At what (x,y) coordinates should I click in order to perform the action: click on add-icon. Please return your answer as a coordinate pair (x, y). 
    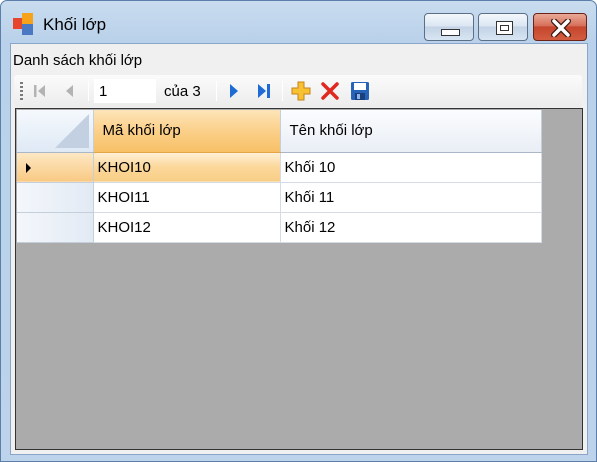
    Looking at the image, I should click on (301, 91).